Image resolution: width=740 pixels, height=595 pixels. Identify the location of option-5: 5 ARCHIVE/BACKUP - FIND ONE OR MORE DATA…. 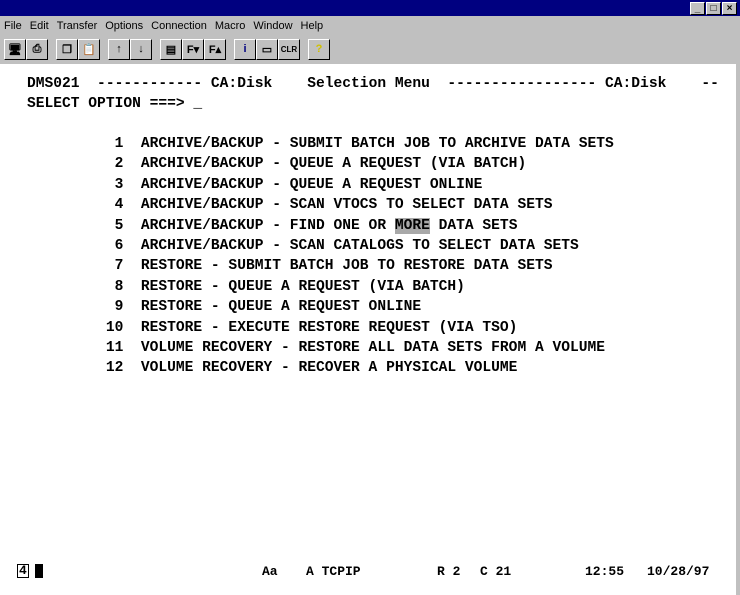
(320, 226).